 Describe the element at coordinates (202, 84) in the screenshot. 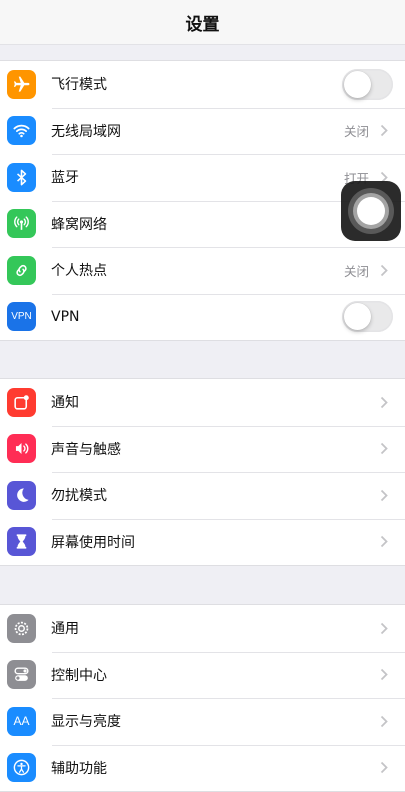

I see `row-airplane-mode: 飞行模式` at that location.